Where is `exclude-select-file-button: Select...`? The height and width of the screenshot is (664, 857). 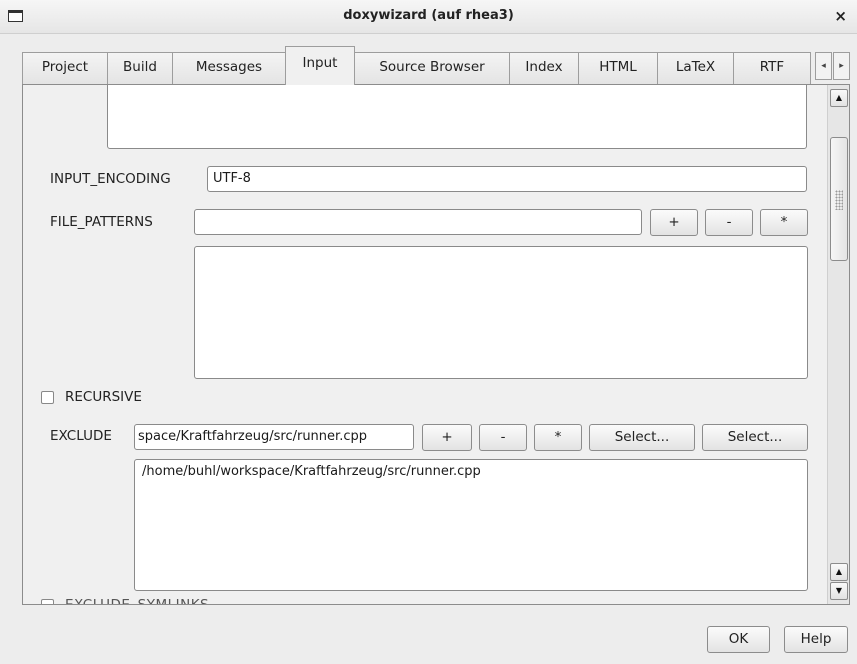
exclude-select-file-button: Select... is located at coordinates (642, 437).